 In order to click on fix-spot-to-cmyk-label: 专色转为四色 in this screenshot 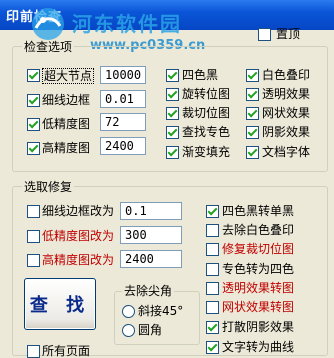, I will do `click(258, 269)`.